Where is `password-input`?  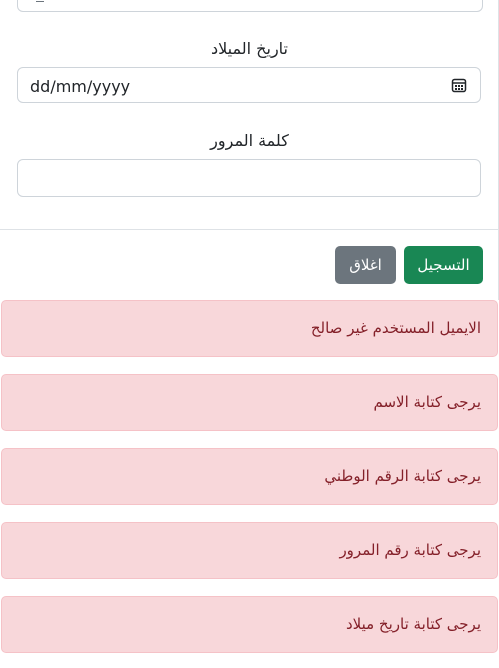
password-input is located at coordinates (249, 178).